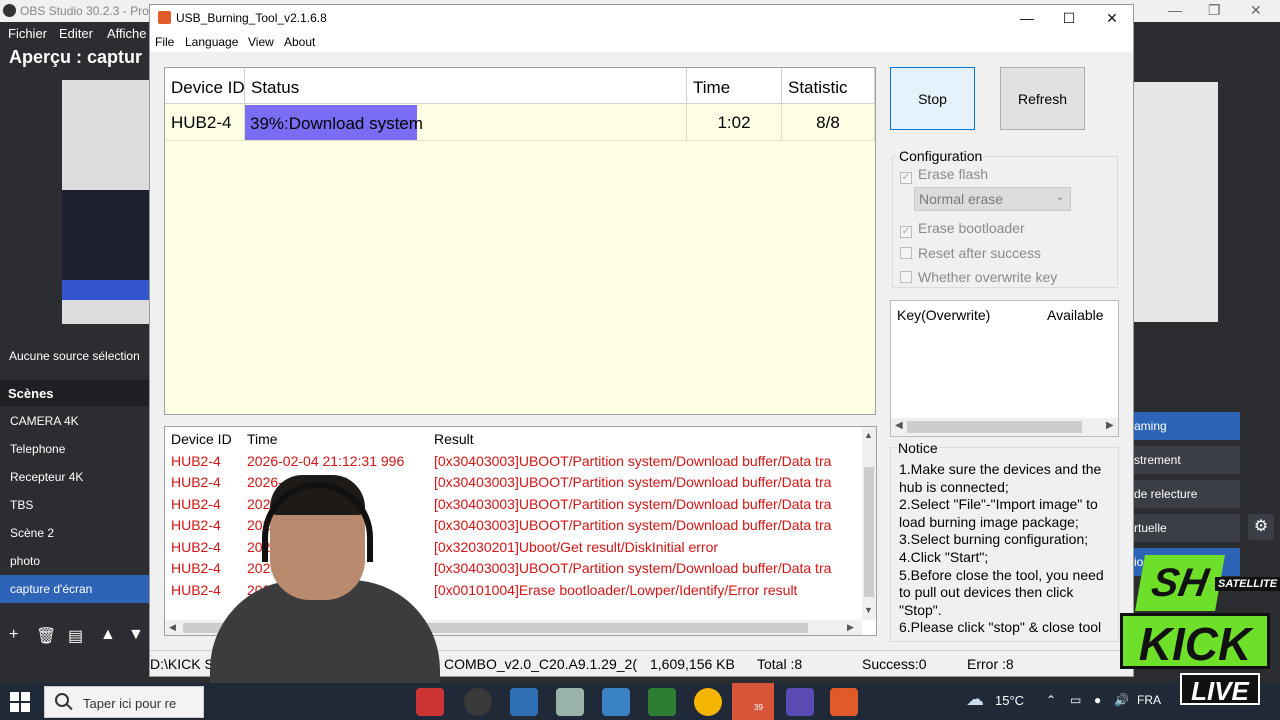 The image size is (1280, 720). I want to click on telegram-icon: 39, so click(753, 701).